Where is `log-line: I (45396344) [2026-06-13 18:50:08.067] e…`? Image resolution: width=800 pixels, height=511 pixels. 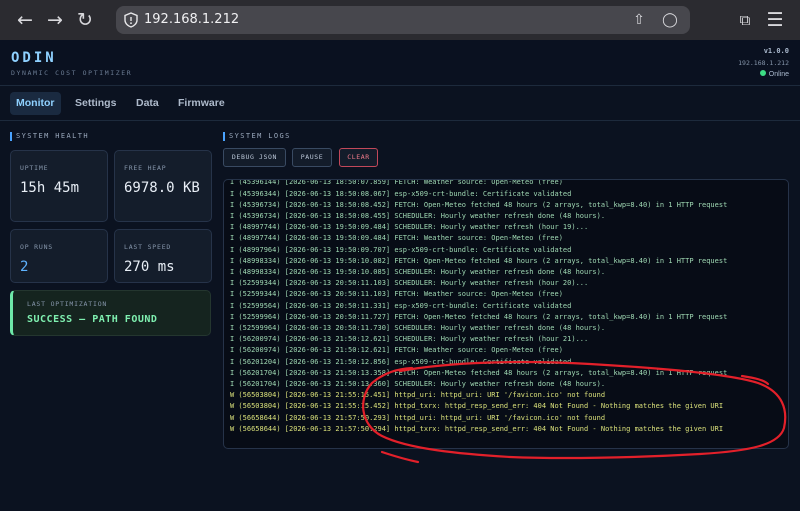
log-line: I (45396344) [2026-06-13 18:50:08.067] e… is located at coordinates (401, 193).